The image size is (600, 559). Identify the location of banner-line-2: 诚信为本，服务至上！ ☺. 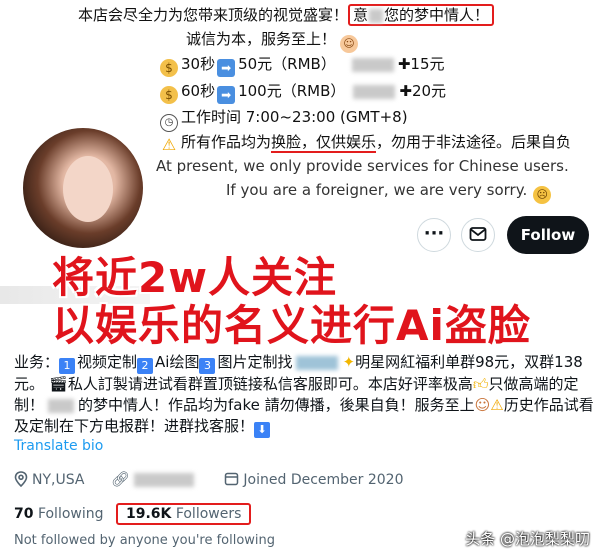
(273, 40).